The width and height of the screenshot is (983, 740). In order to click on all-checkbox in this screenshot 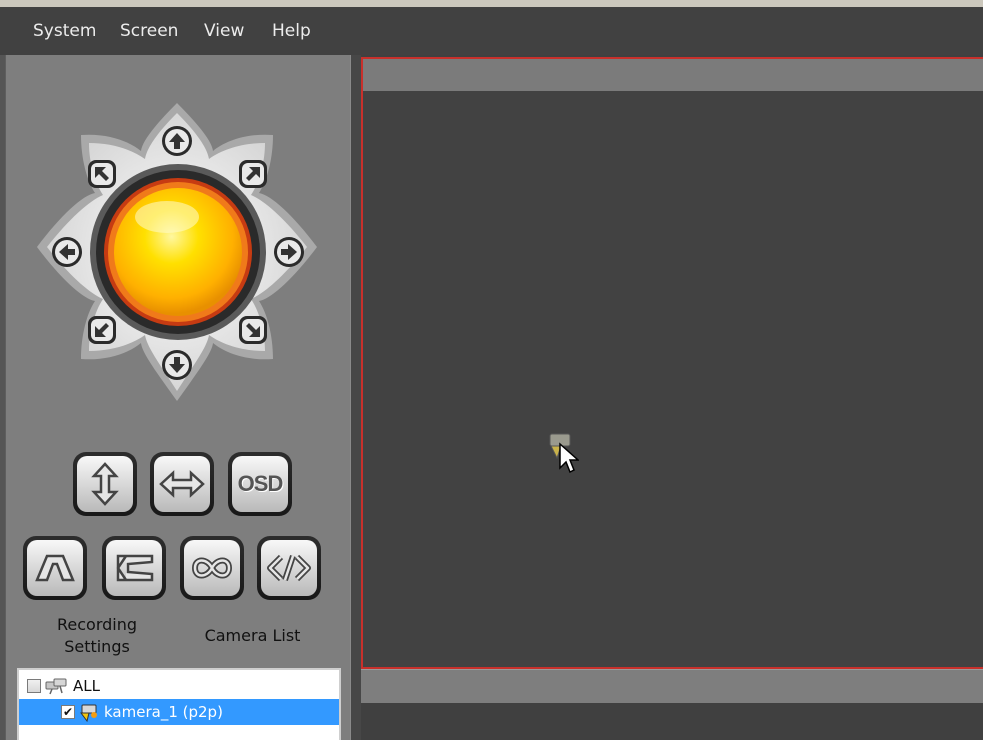, I will do `click(34, 686)`.